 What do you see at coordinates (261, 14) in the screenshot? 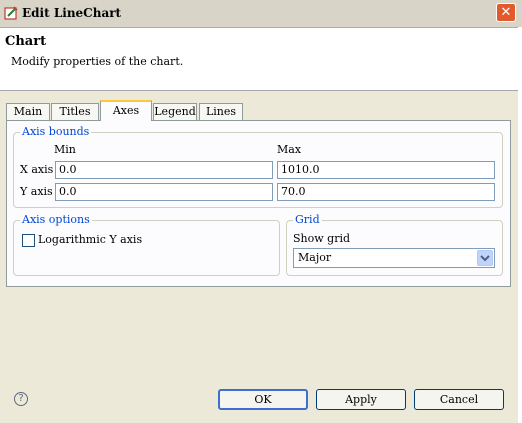
I see `title-bar: Edit LineChart ✕` at bounding box center [261, 14].